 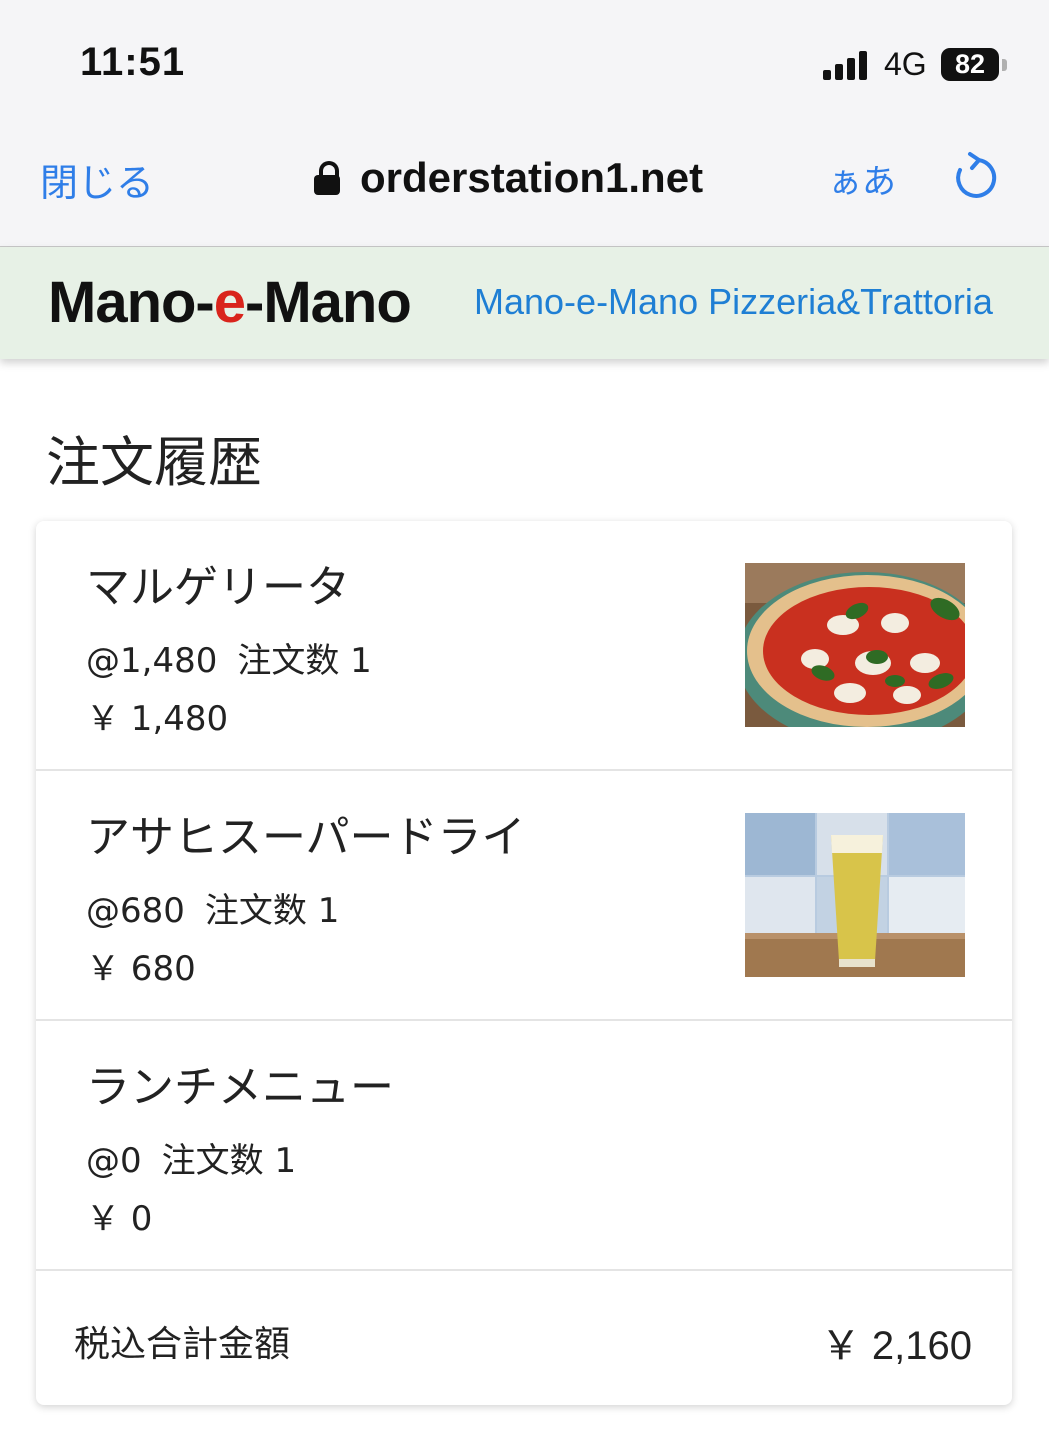 What do you see at coordinates (524, 60) in the screenshot?
I see `status-bar: 11:51 4G 82` at bounding box center [524, 60].